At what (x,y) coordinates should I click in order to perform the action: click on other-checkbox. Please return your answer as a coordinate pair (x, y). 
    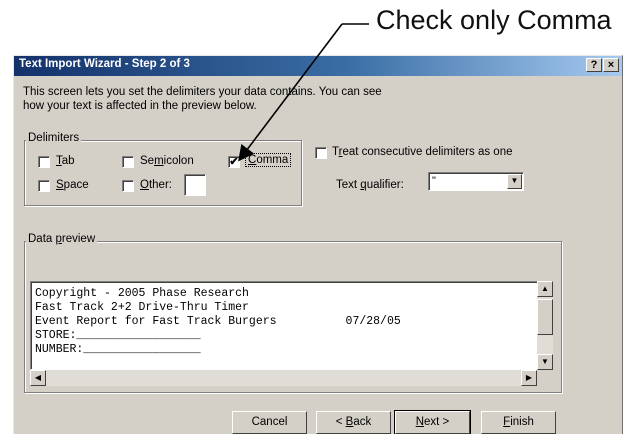
    Looking at the image, I should click on (128, 186).